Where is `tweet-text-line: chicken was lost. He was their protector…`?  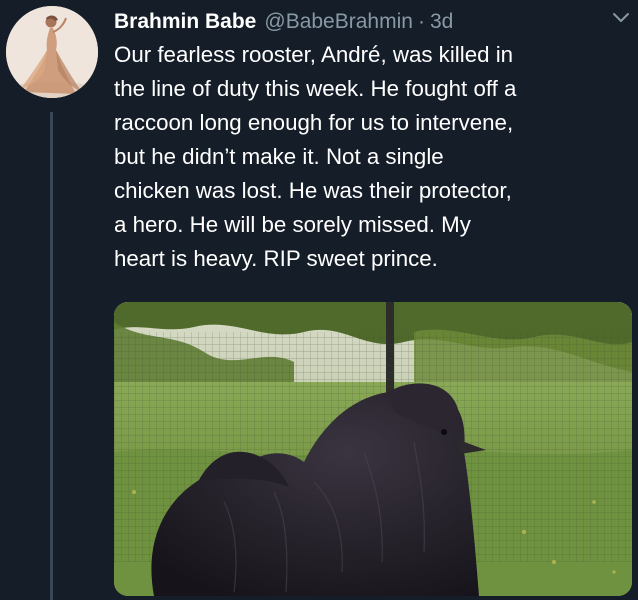 tweet-text-line: chicken was lost. He was their protector… is located at coordinates (313, 190).